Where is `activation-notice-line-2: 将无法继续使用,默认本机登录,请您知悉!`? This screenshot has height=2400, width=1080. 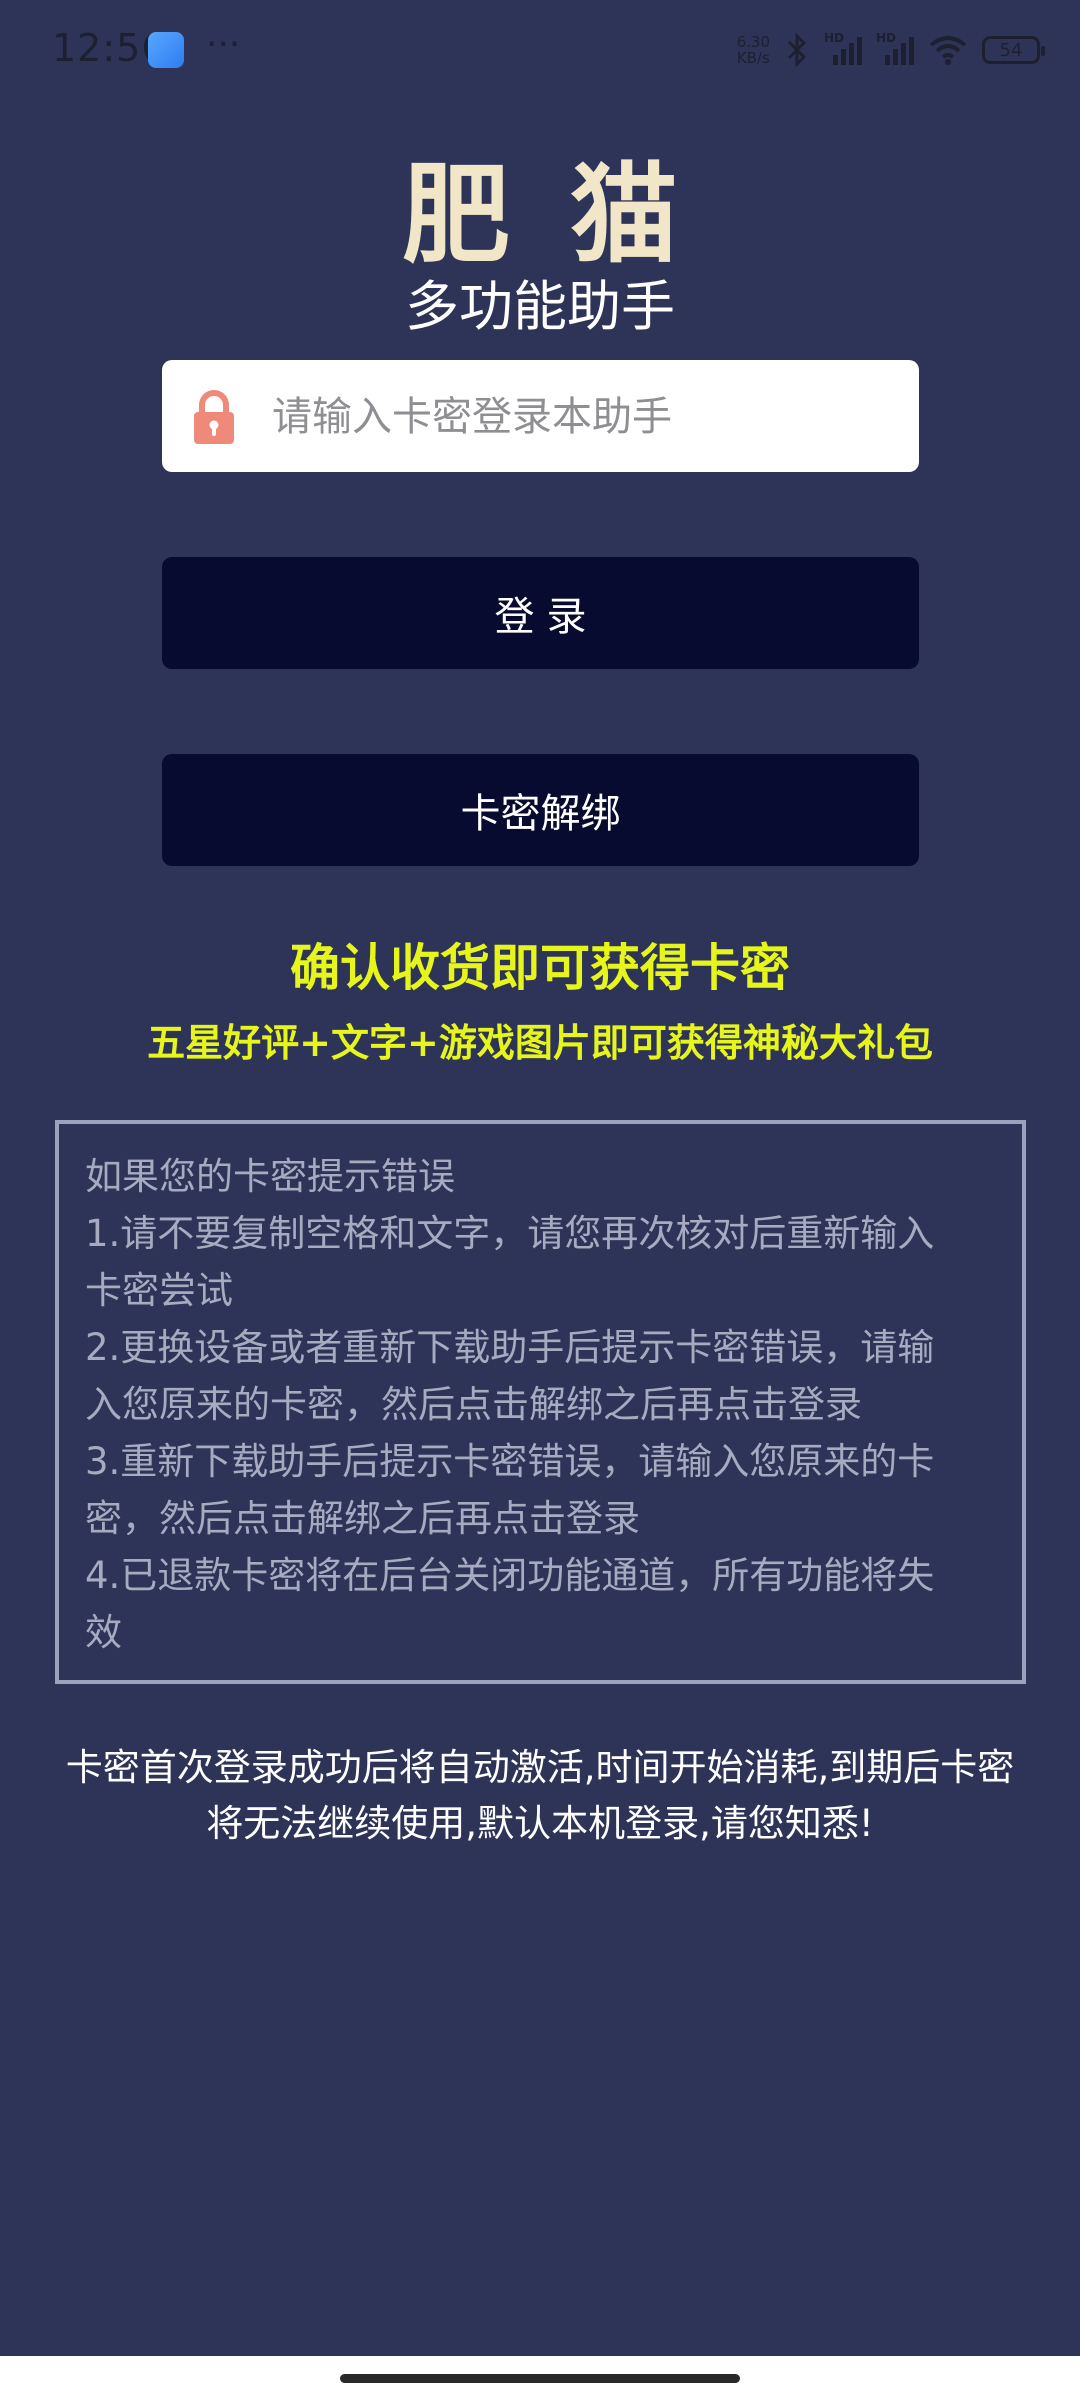
activation-notice-line-2: 将无法继续使用,默认本机登录,请您知悉! is located at coordinates (540, 1823).